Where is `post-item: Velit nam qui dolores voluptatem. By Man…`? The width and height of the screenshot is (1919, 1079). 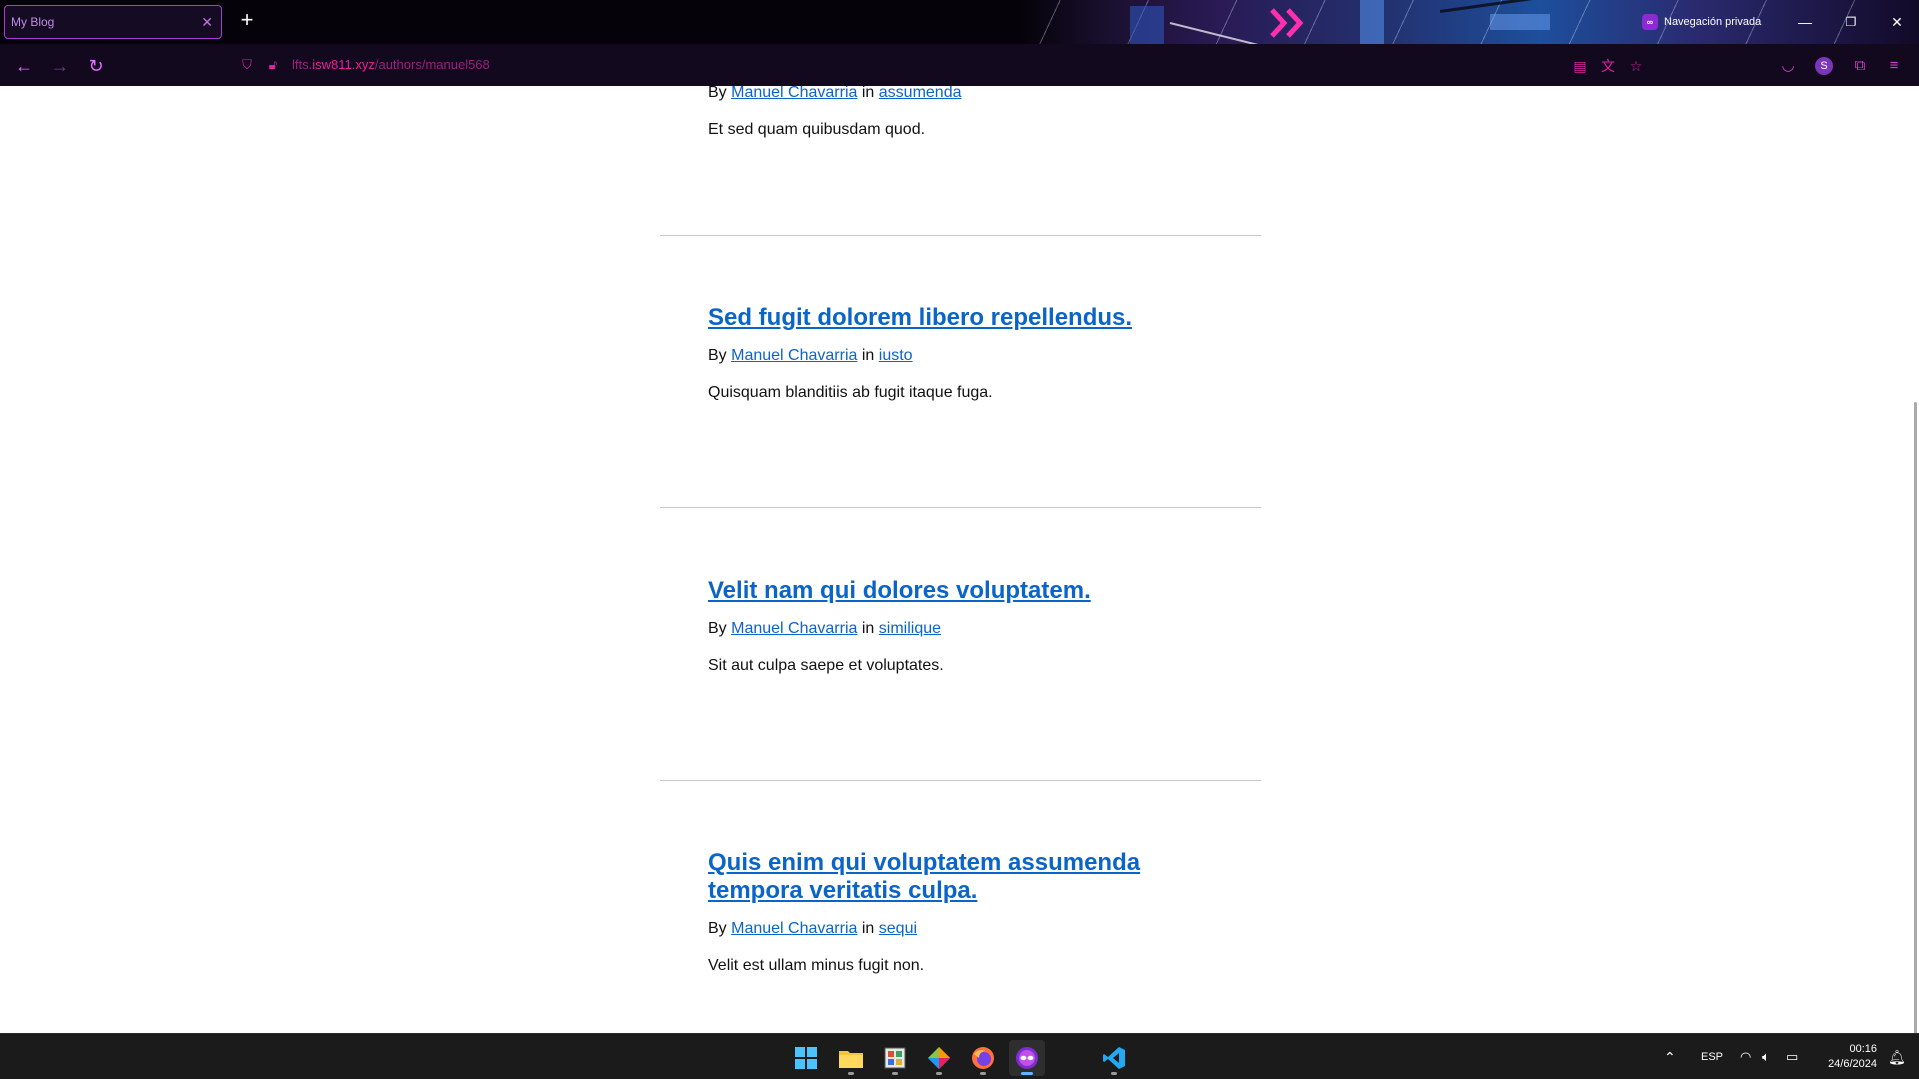
post-item: Velit nam qui dolores voluptatem. By Man… is located at coordinates (938, 626).